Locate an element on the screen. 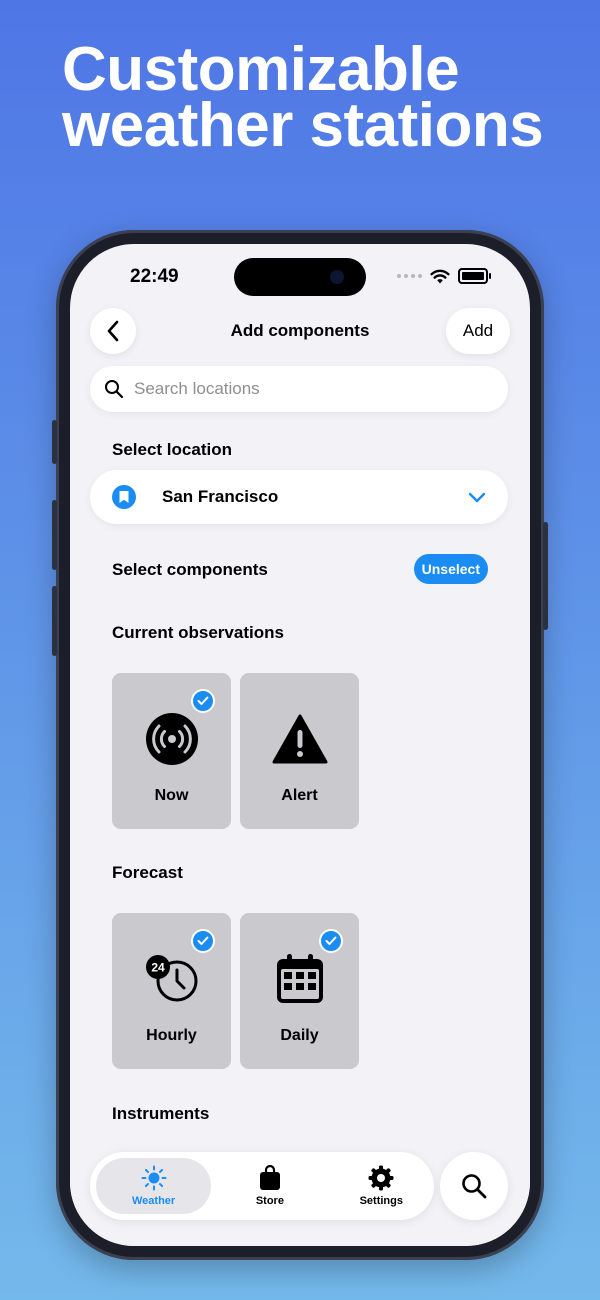 This screenshot has width=600, height=1300. search-tab-button is located at coordinates (474, 1186).